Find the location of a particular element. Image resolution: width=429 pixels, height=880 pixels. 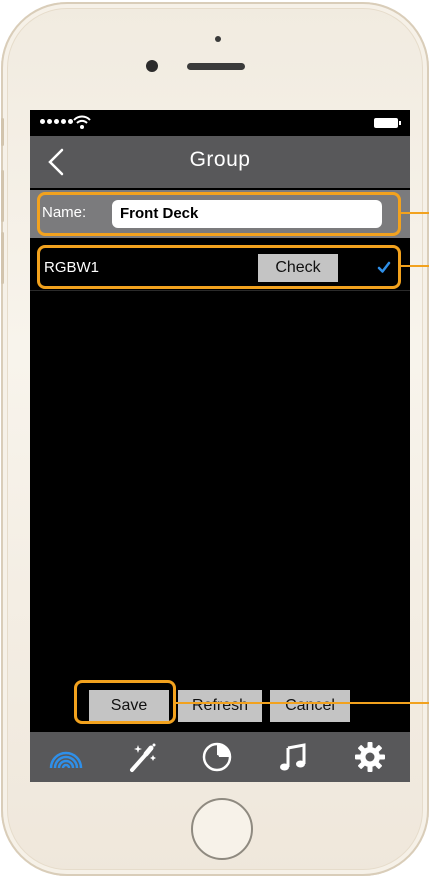

home-button is located at coordinates (222, 829).